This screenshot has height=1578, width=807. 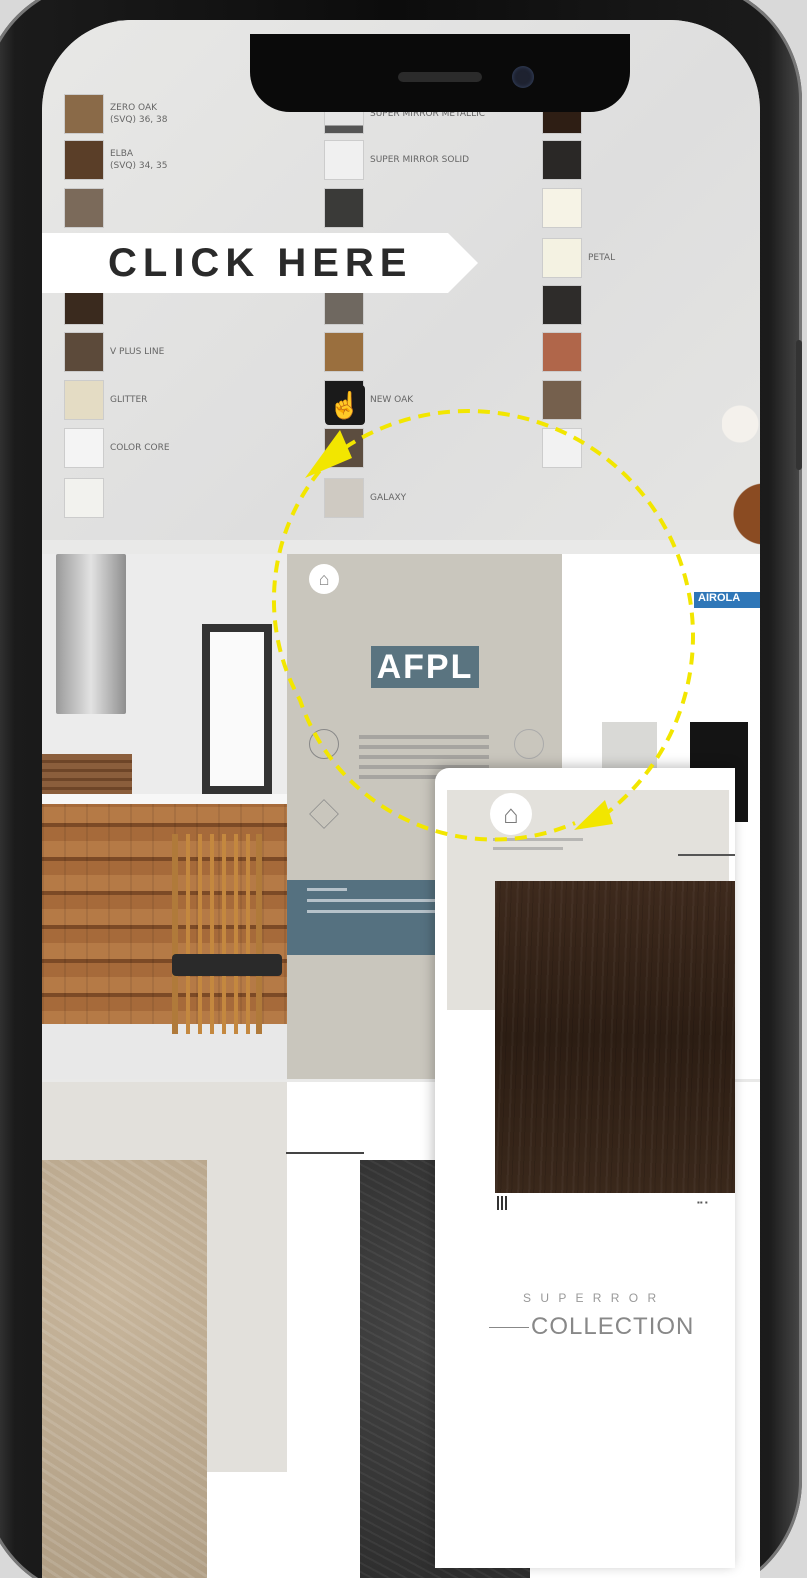 What do you see at coordinates (115, 114) in the screenshot?
I see `swatch-item: ZERO OAK (SVQ) 36, 38` at bounding box center [115, 114].